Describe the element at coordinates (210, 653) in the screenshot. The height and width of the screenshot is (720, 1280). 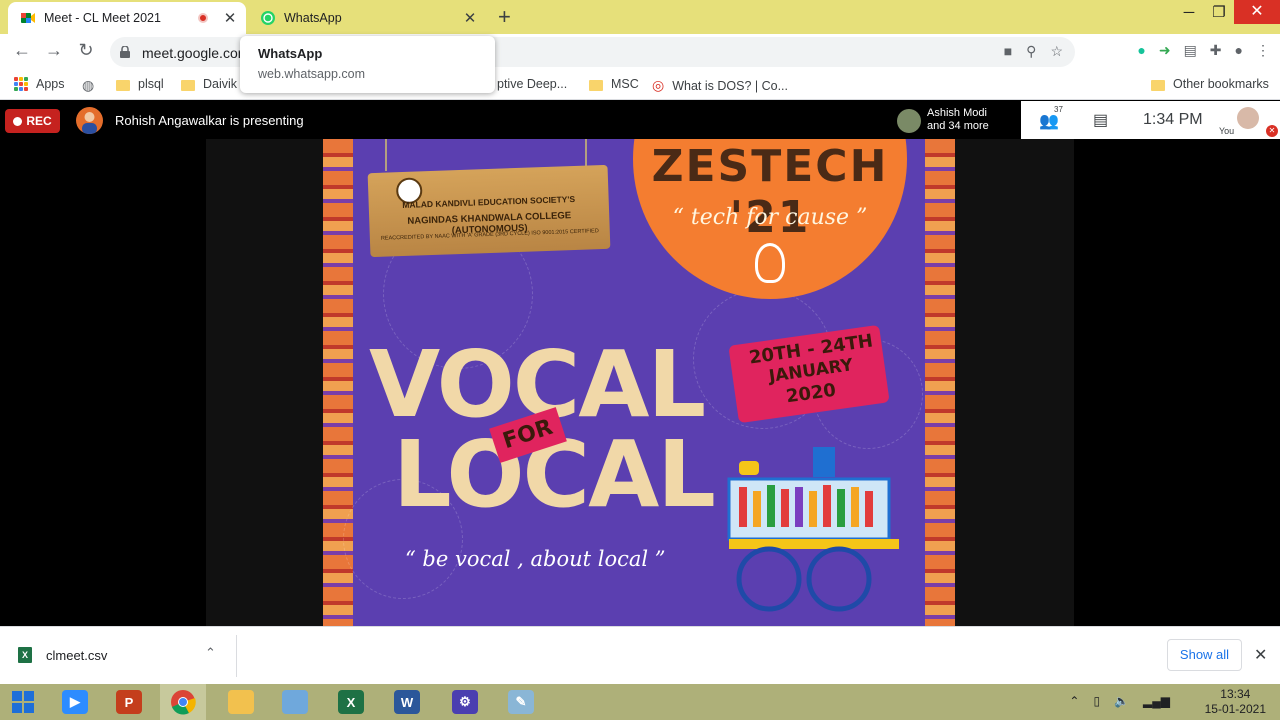
I see `chevron-up-icon: ⌃` at that location.